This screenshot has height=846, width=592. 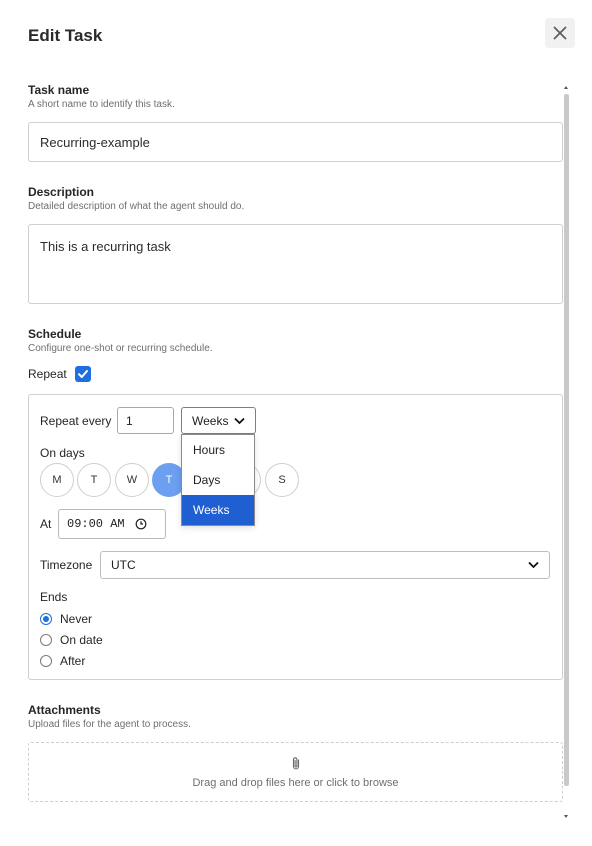 I want to click on form-scrollbar, so click(x=566, y=452).